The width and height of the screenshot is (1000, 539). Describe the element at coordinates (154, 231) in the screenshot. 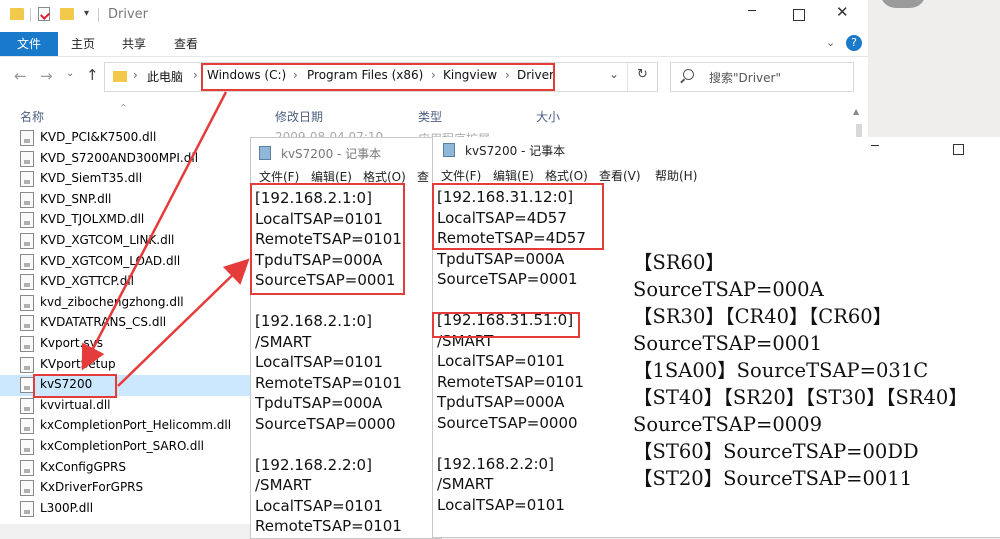

I see `arrow-path-to-file` at that location.